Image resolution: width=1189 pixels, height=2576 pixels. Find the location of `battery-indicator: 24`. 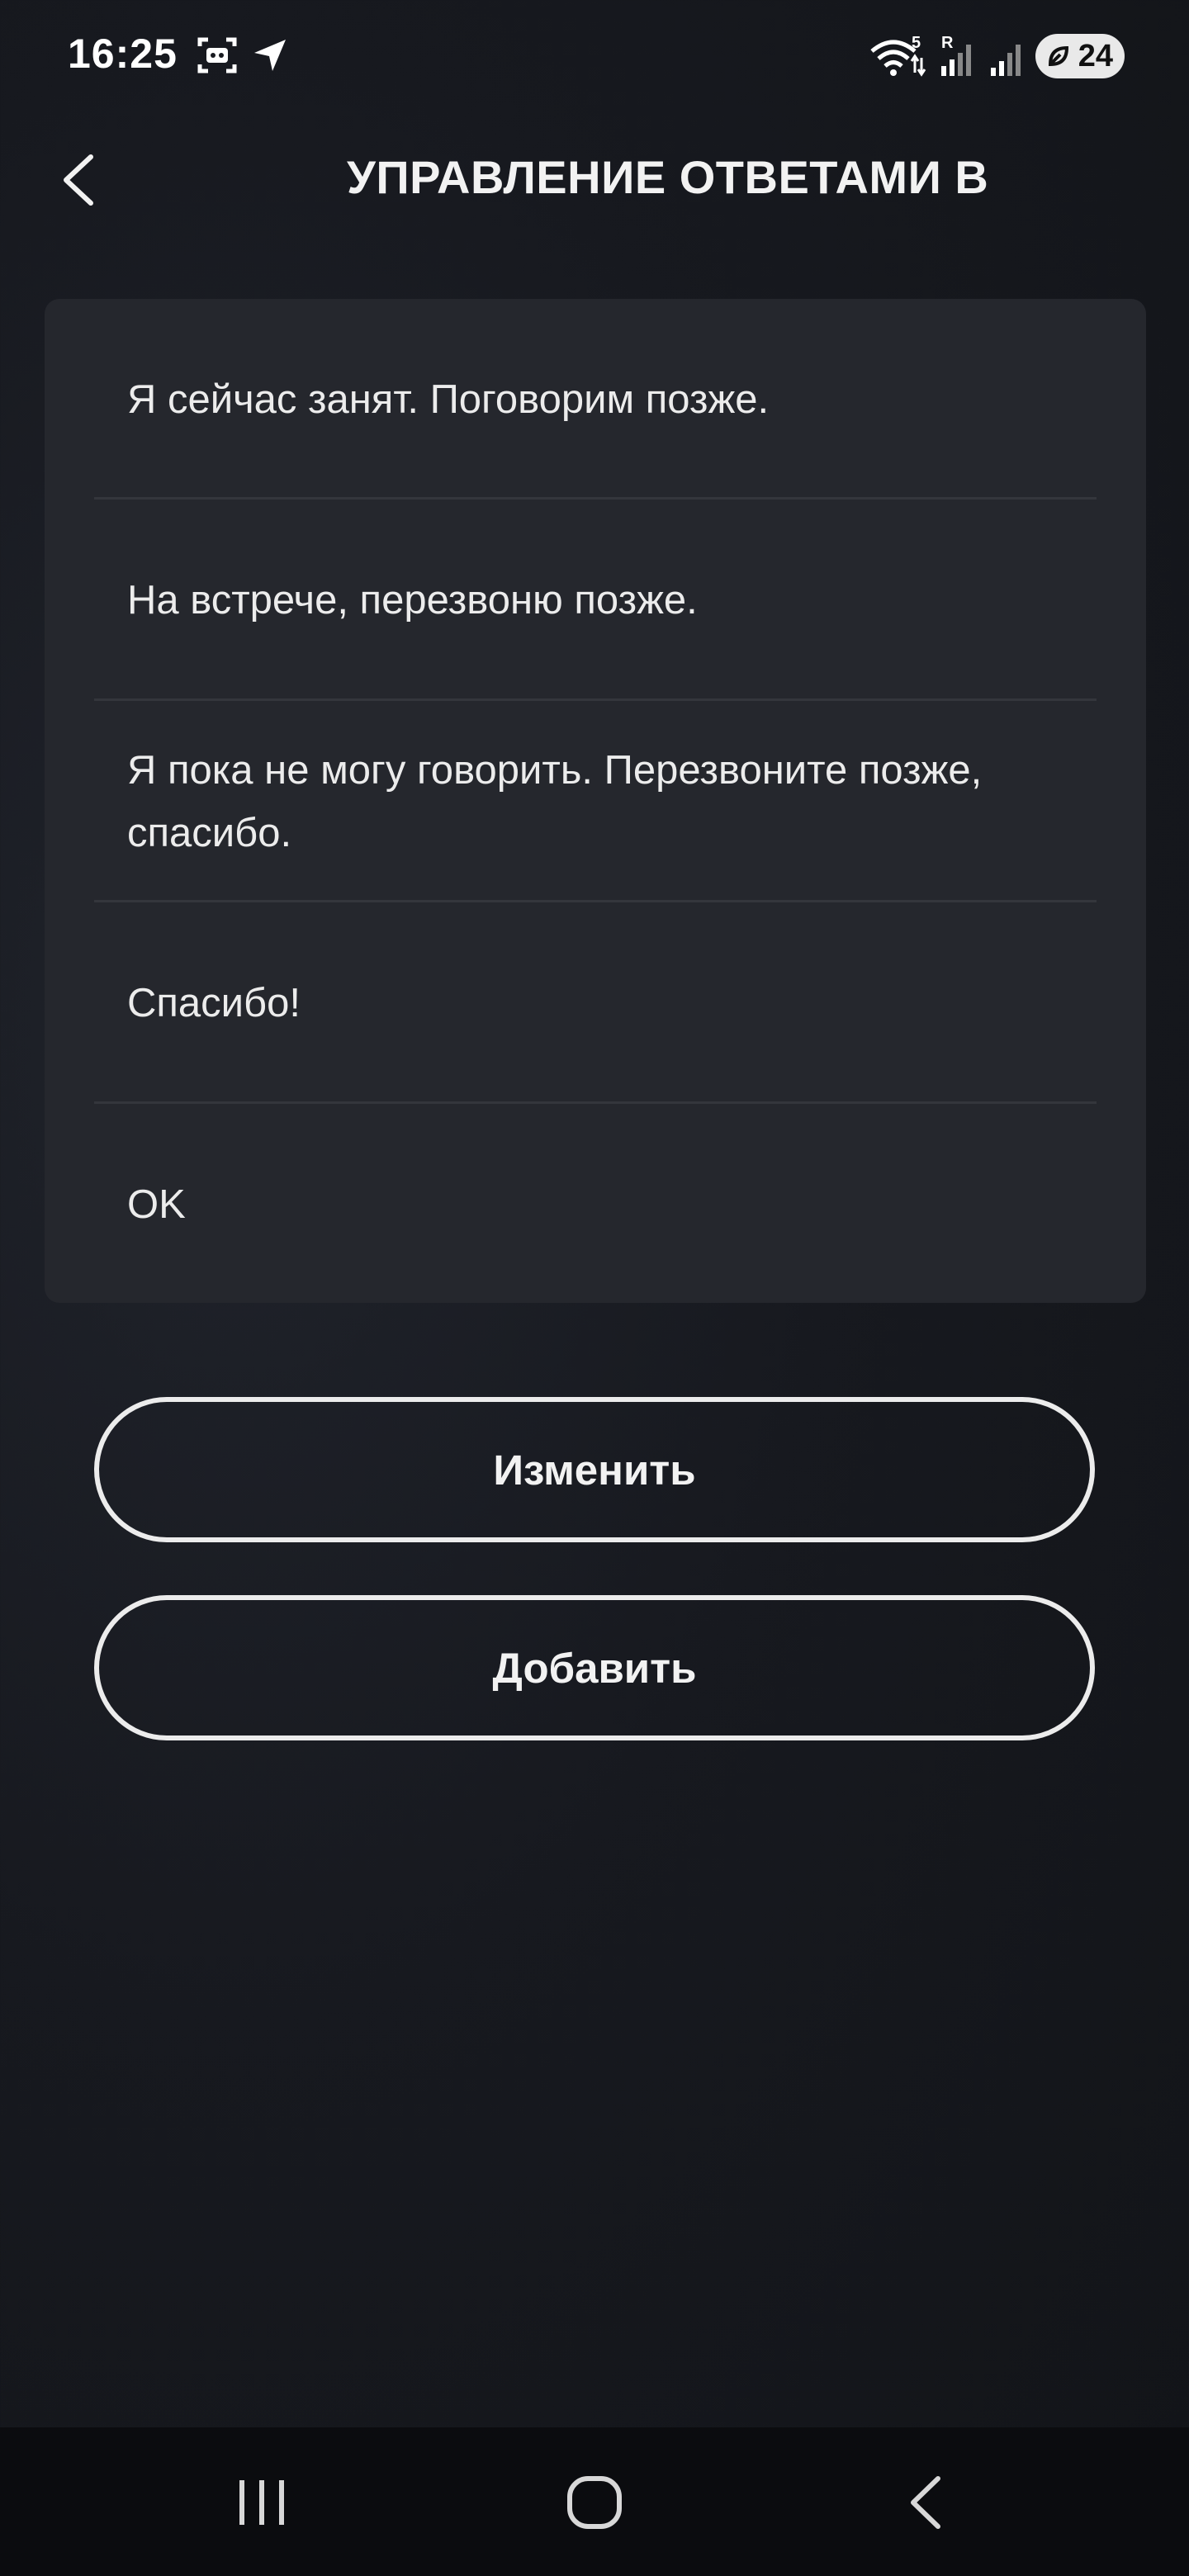

battery-indicator: 24 is located at coordinates (1080, 56).